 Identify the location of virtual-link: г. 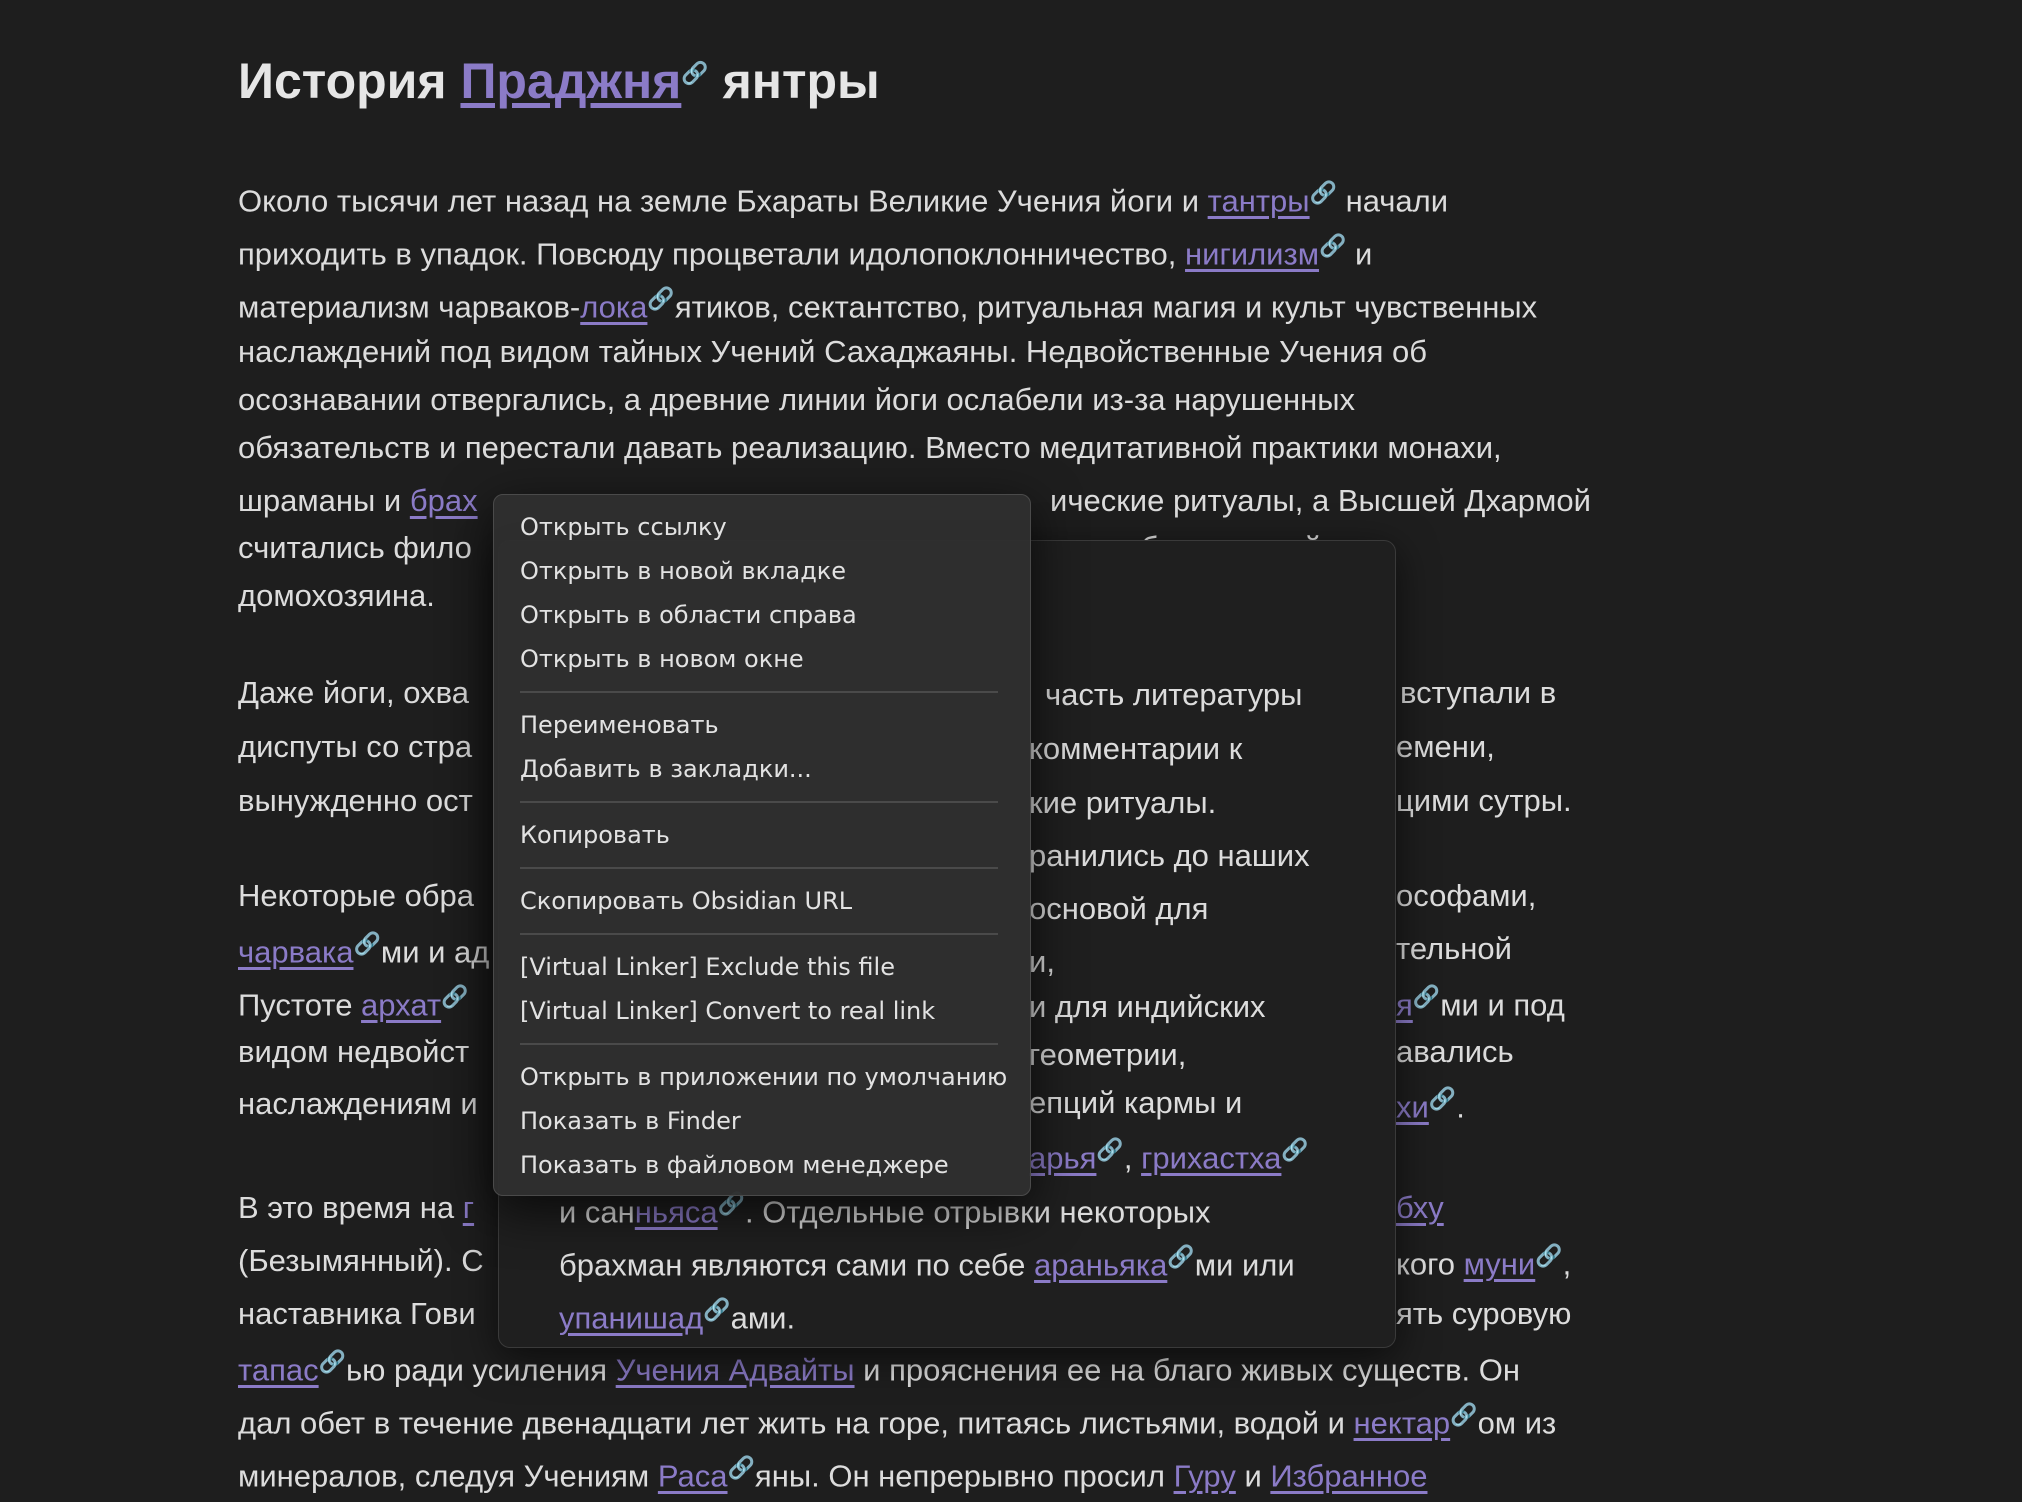
(468, 1207).